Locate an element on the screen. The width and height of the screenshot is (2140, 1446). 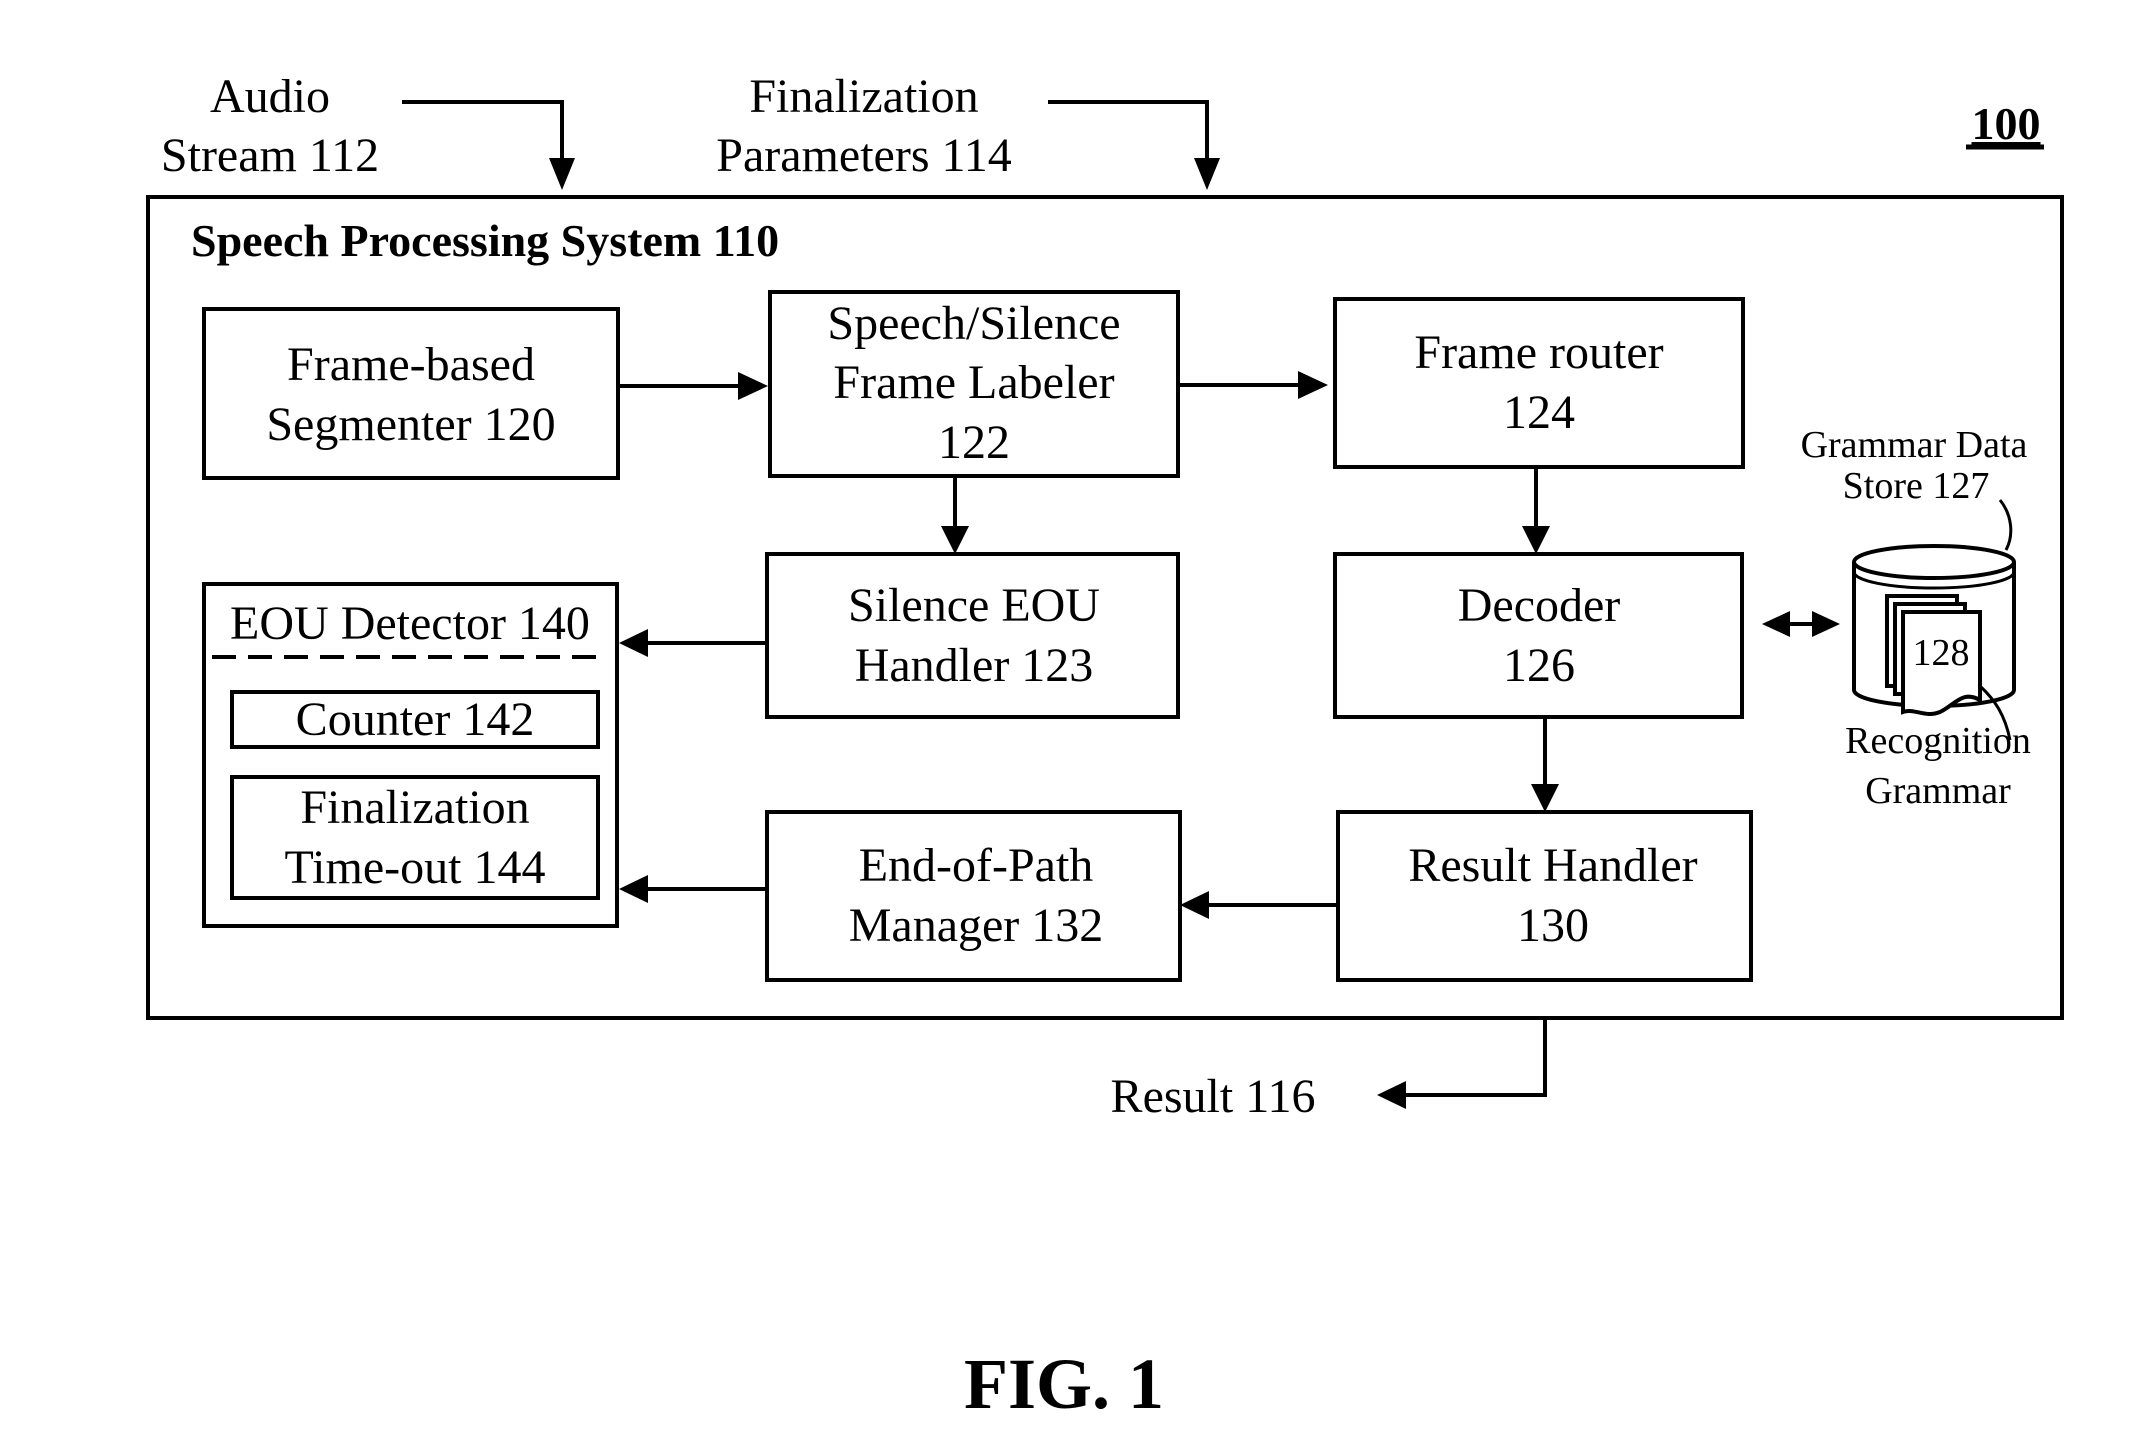
finalization-parameters-label-line2: Parameters 114 is located at coordinates (863, 155).